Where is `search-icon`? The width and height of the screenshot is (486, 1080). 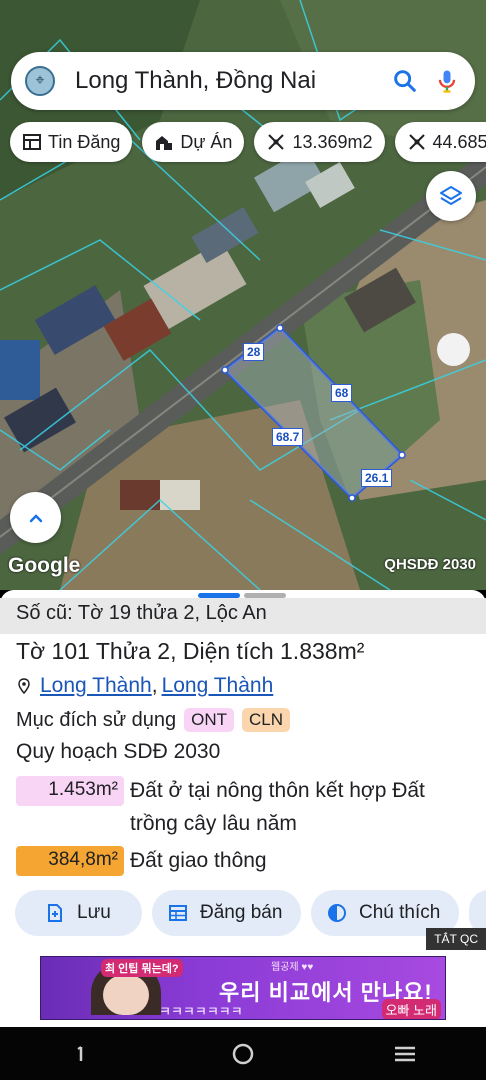
search-icon is located at coordinates (405, 81).